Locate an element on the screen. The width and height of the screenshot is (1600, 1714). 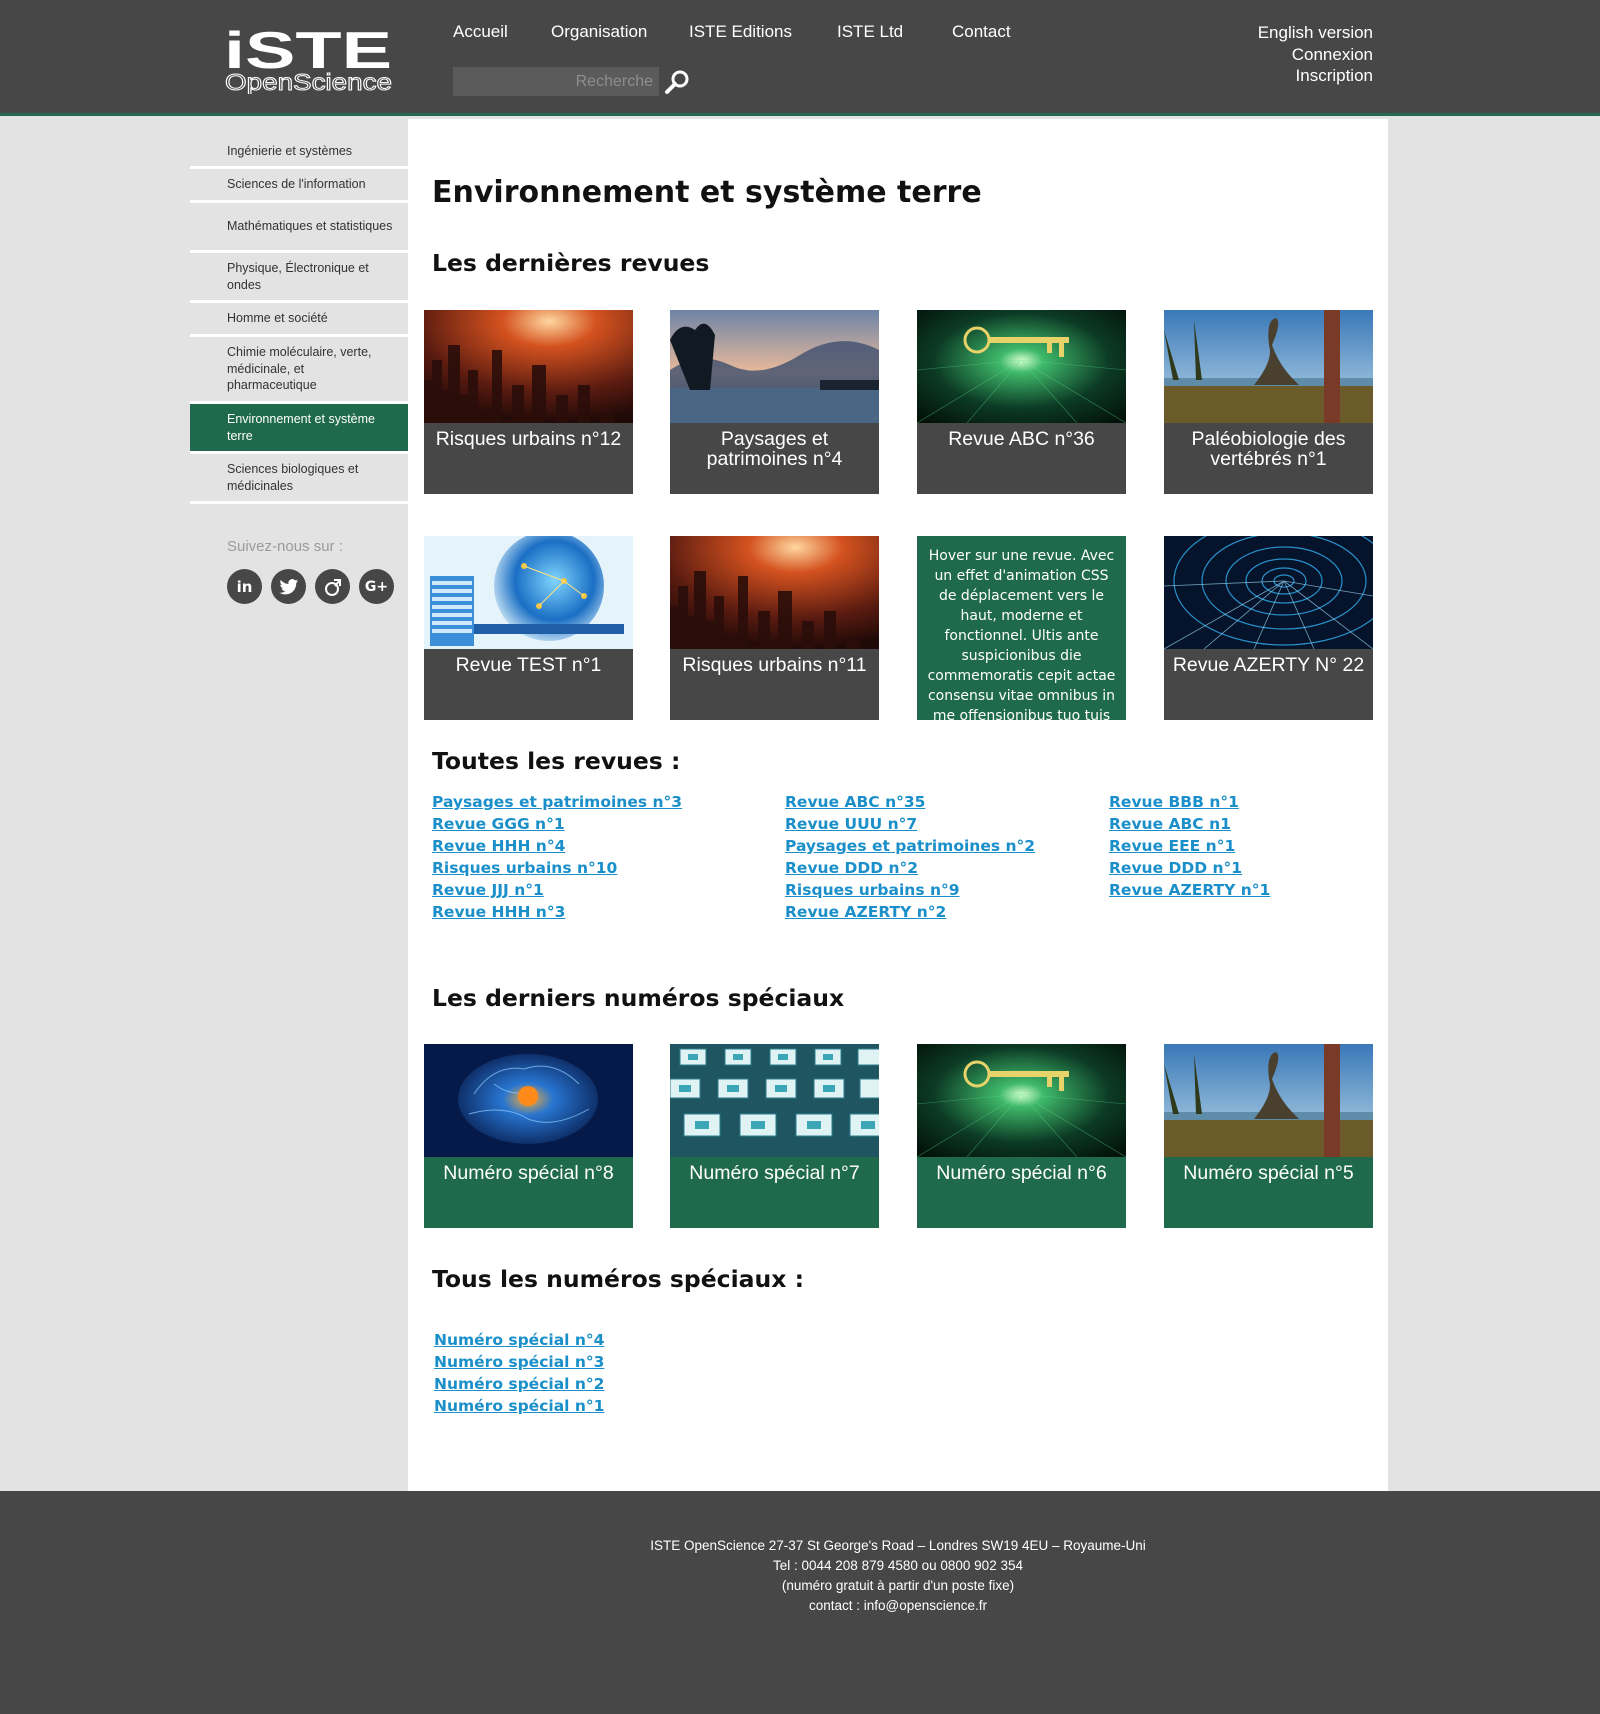
review-link: Revue DDD n°1 is located at coordinates (1189, 868).